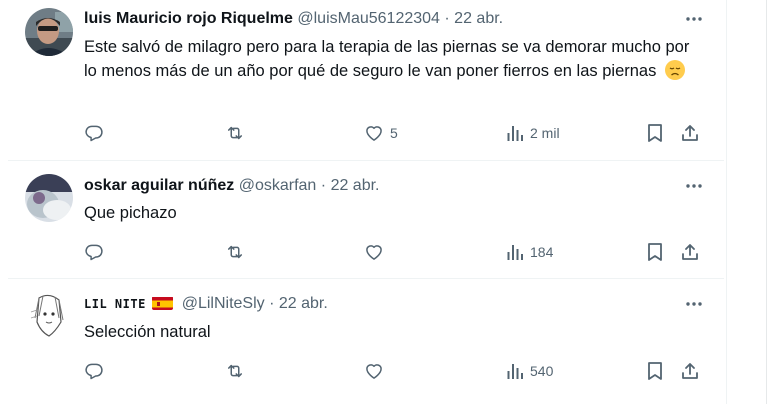 This screenshot has height=404, width=768. I want to click on view-count: 540, so click(542, 371).